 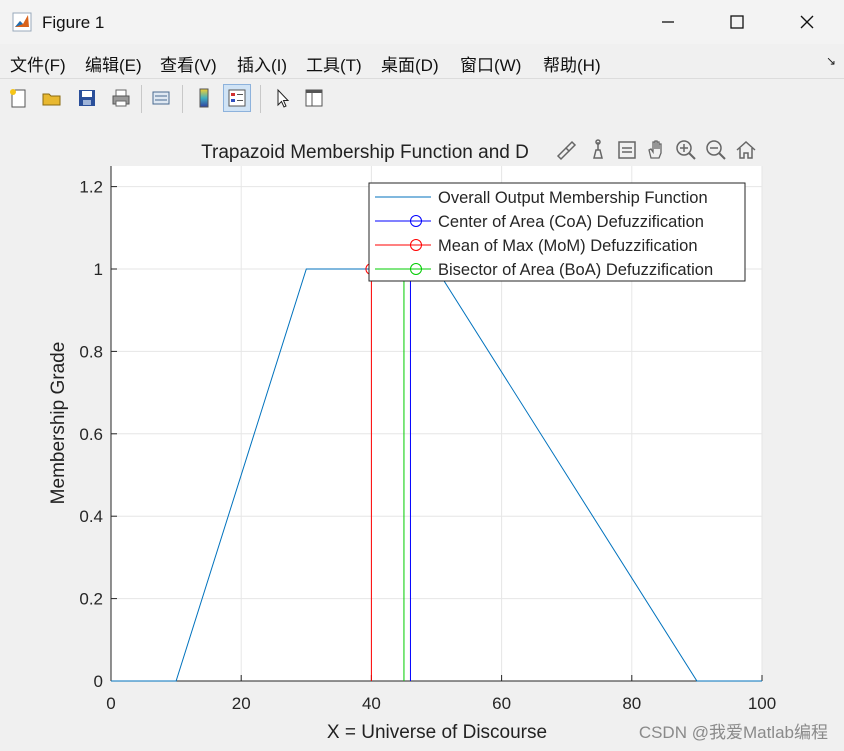 What do you see at coordinates (91, 516) in the screenshot?
I see `y-tick-label: 0.4` at bounding box center [91, 516].